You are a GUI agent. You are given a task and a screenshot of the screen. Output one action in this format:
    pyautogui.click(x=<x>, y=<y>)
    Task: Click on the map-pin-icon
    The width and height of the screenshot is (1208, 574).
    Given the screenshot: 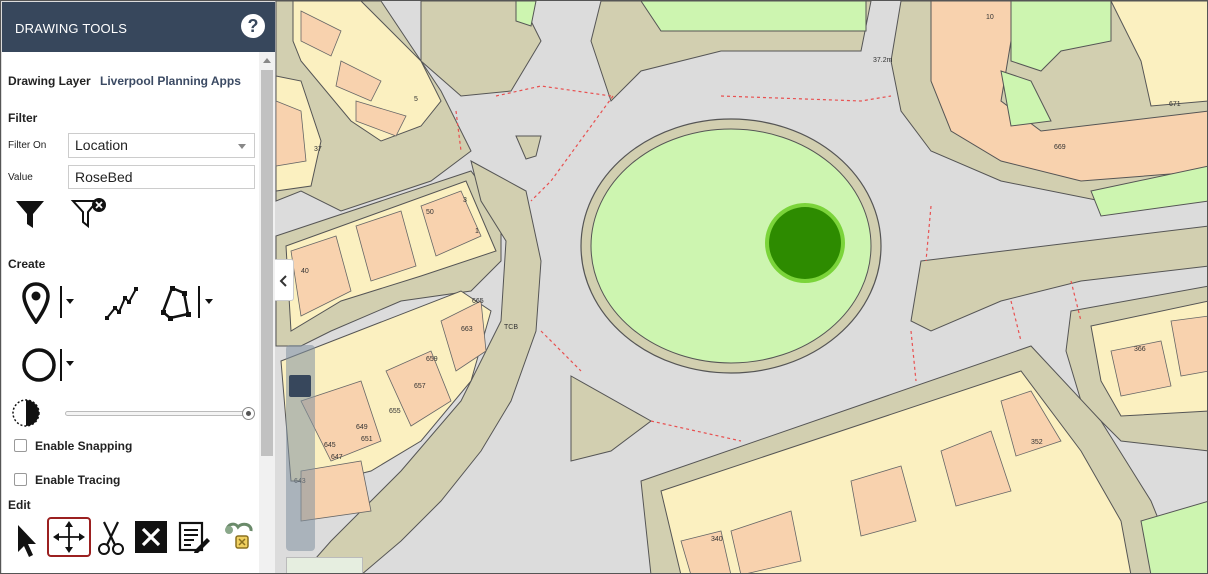 What is the action you would take?
    pyautogui.click(x=51, y=303)
    